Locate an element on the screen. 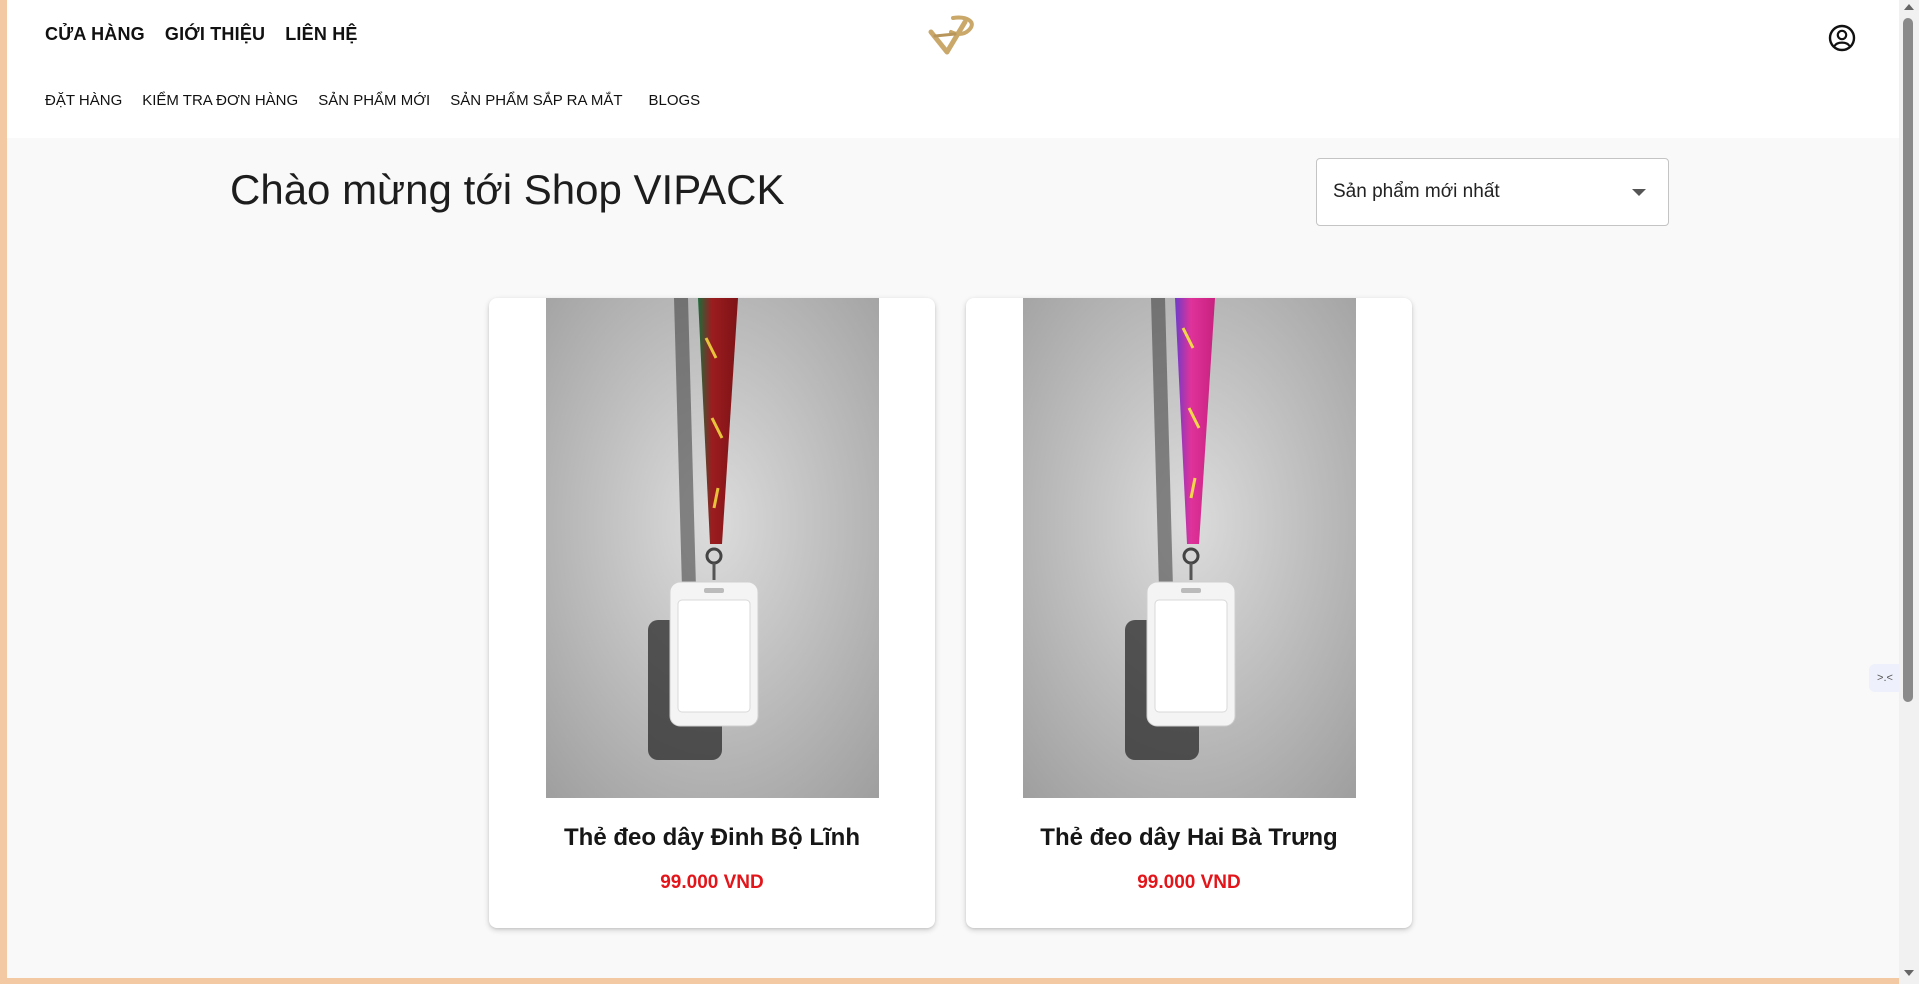  sort-select-value: Sản phẩm mới nhất is located at coordinates (1416, 191).